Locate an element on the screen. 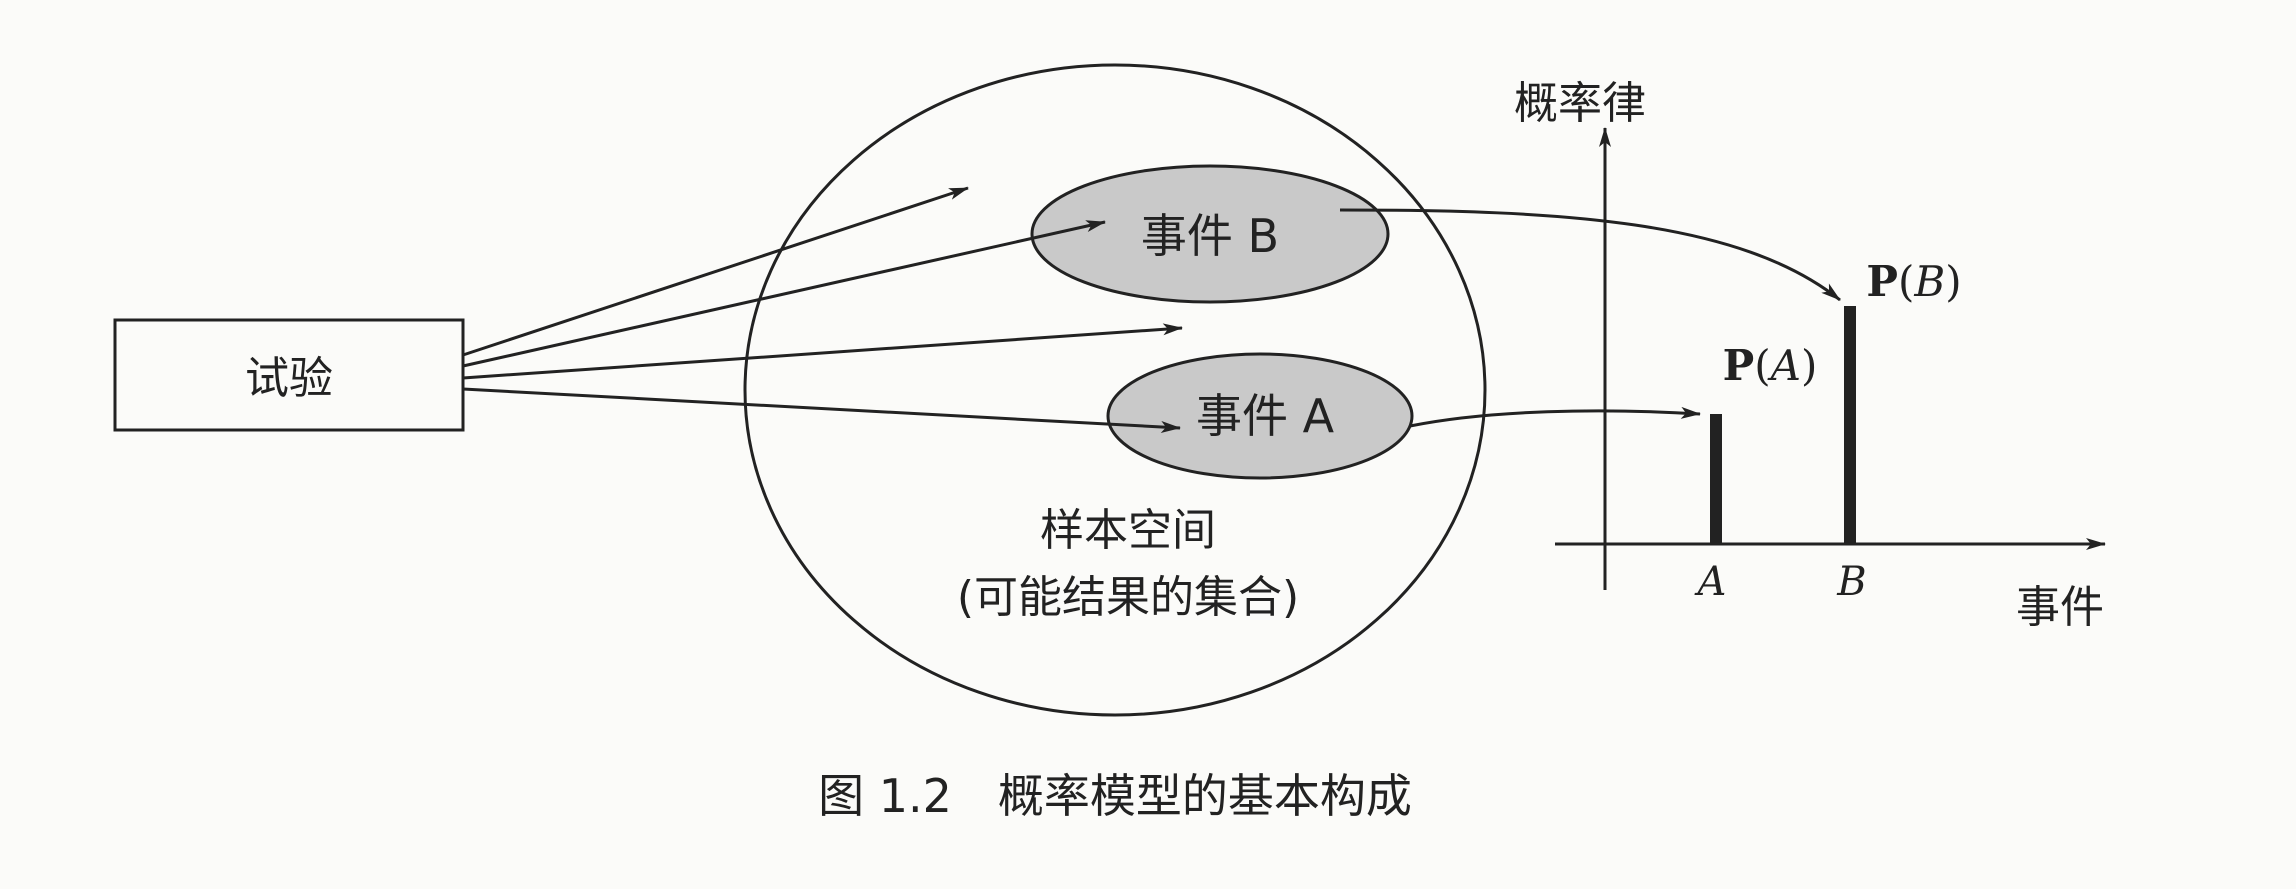 This screenshot has width=2296, height=889. y-axis-label: 概率律 is located at coordinates (1580, 103).